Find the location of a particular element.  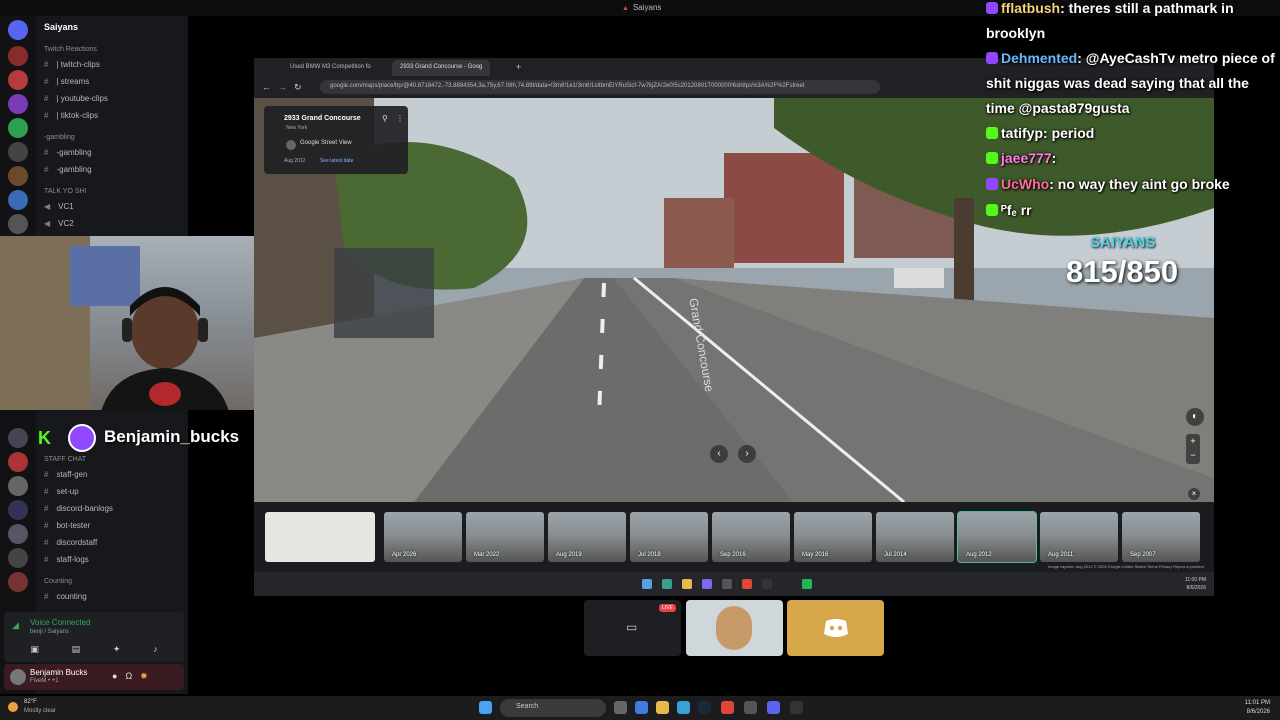

timeline-thumb: Sep 2007 is located at coordinates (1161, 537).